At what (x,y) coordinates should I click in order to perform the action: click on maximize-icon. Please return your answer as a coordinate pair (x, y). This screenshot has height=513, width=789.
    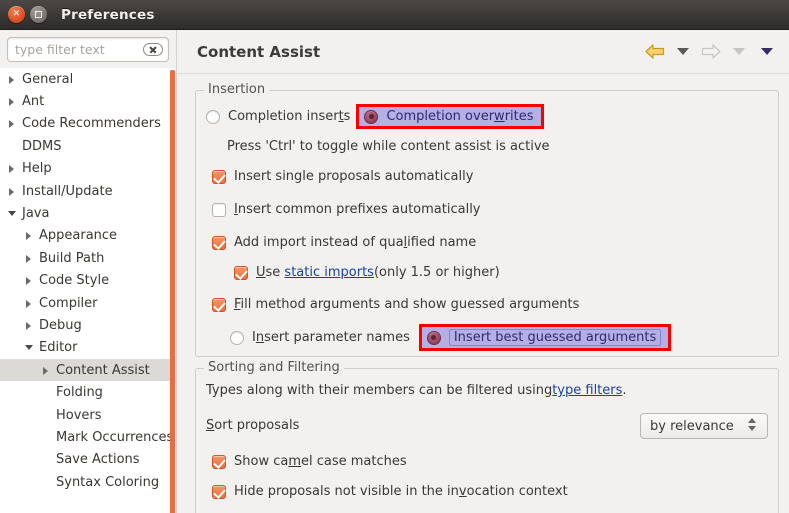
    Looking at the image, I should click on (38, 14).